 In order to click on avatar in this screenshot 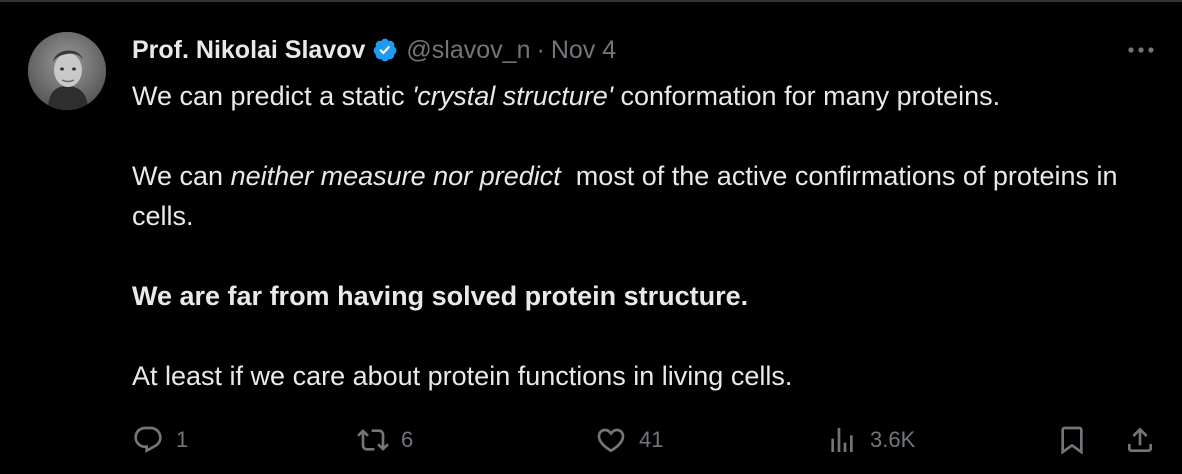, I will do `click(67, 71)`.